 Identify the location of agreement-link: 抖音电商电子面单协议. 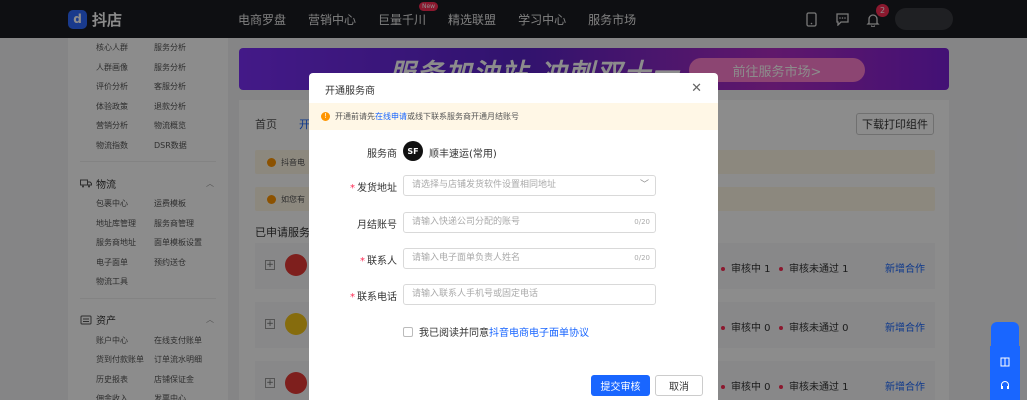
(539, 331).